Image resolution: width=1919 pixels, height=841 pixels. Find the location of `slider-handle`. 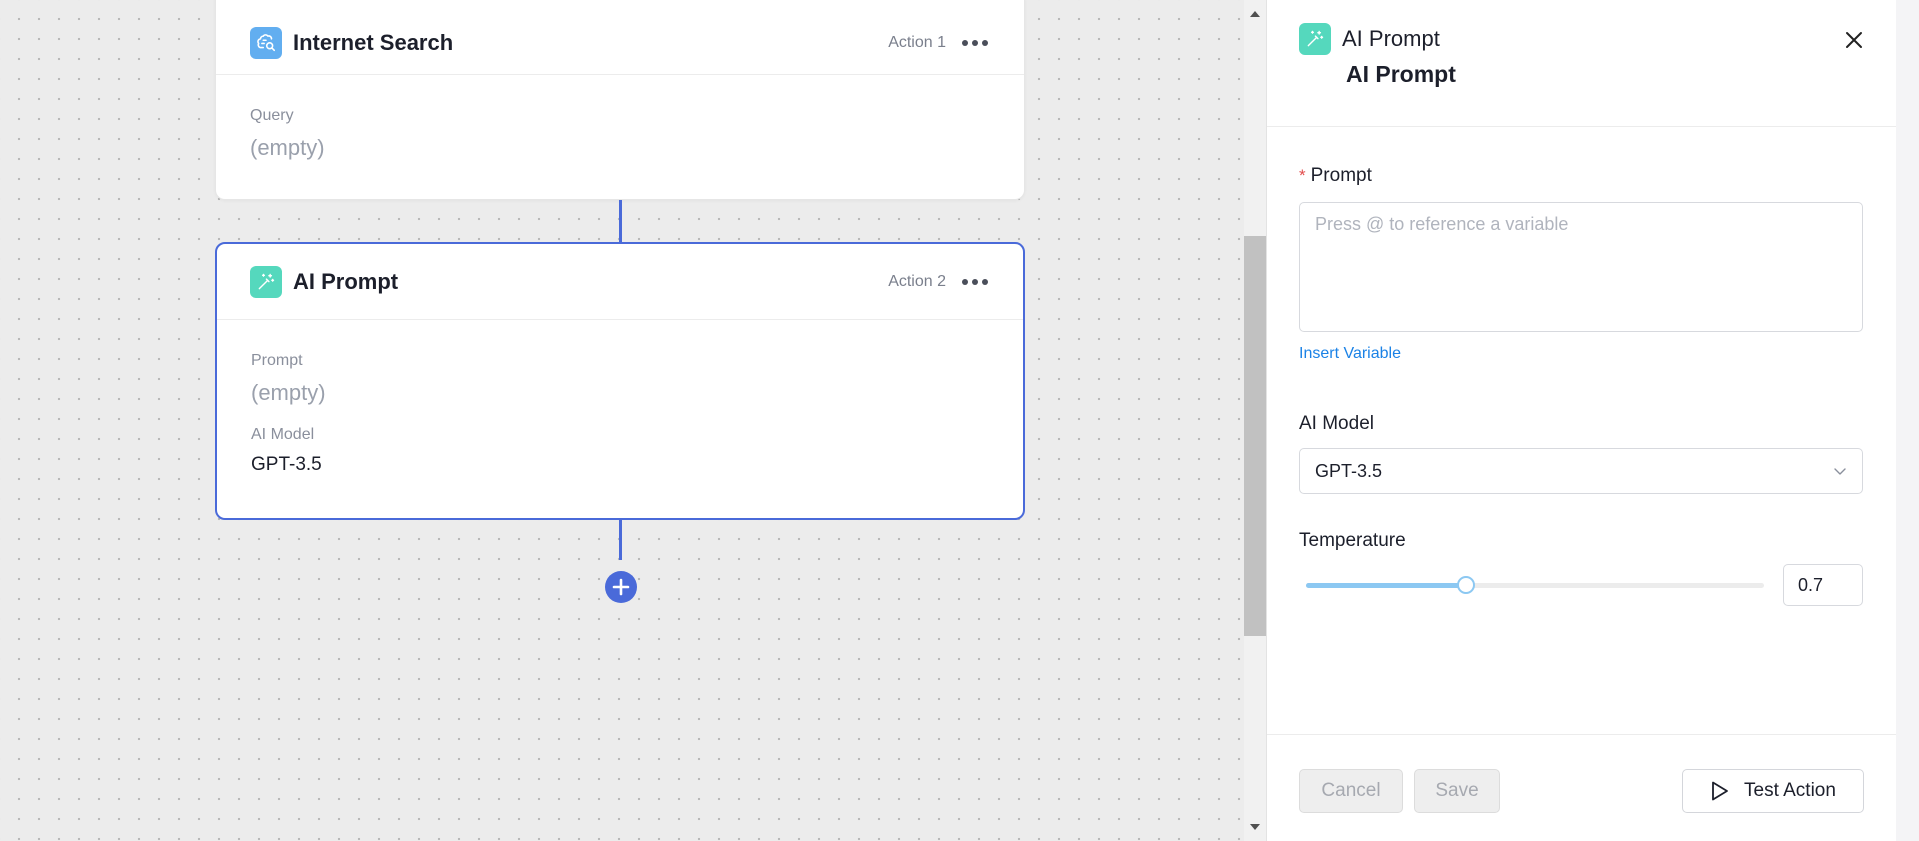

slider-handle is located at coordinates (1466, 584).